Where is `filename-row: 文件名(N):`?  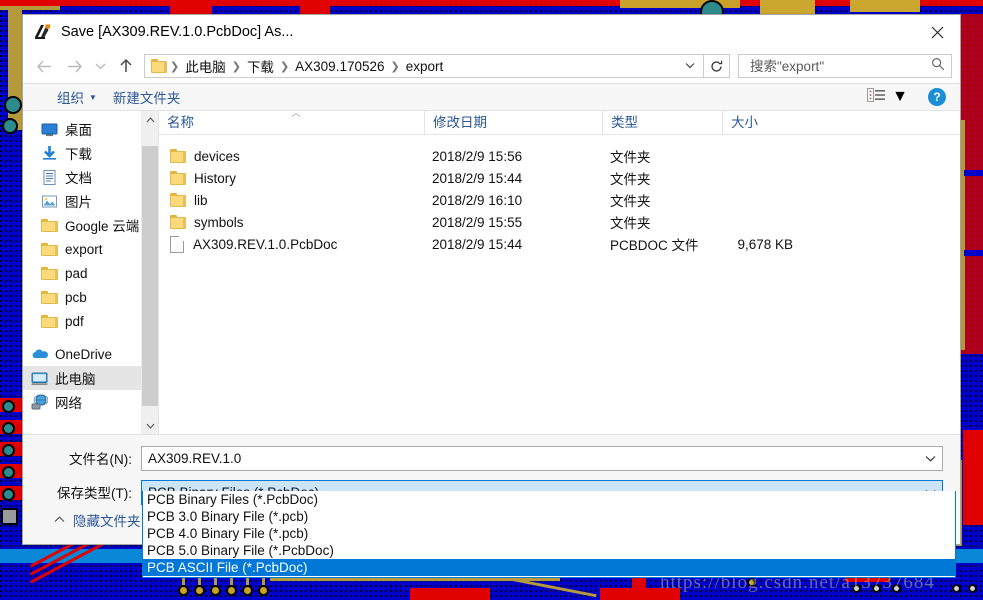 filename-row: 文件名(N): is located at coordinates (491, 458).